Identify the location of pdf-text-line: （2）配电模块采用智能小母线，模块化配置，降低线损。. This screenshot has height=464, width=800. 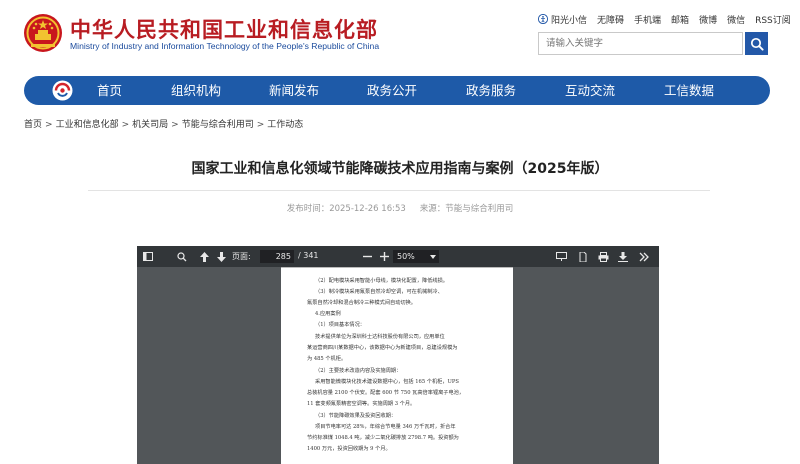
(381, 281).